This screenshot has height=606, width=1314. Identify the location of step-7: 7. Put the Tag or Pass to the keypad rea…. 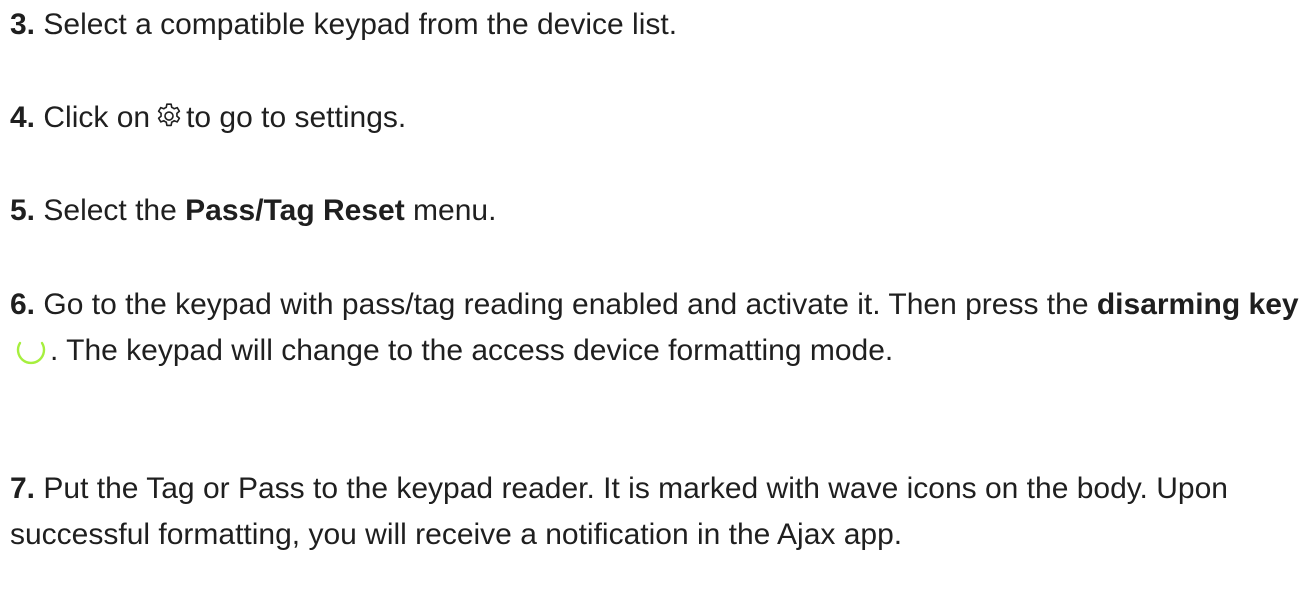
(655, 512).